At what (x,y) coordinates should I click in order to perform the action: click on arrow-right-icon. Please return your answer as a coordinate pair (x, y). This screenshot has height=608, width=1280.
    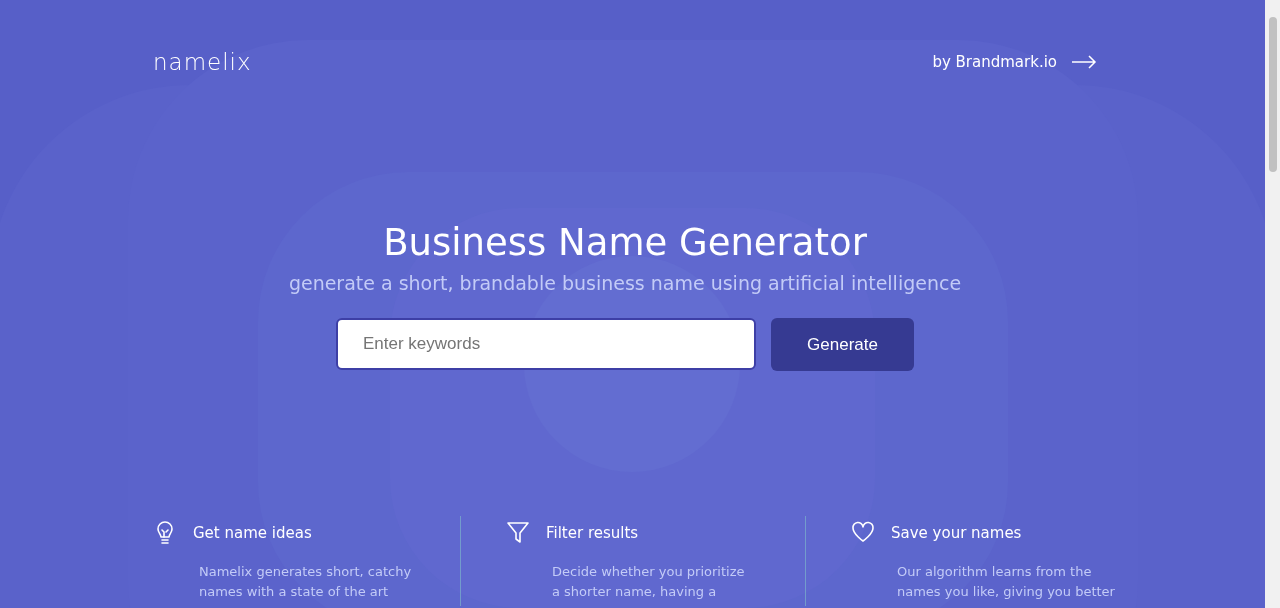
    Looking at the image, I should click on (1084, 62).